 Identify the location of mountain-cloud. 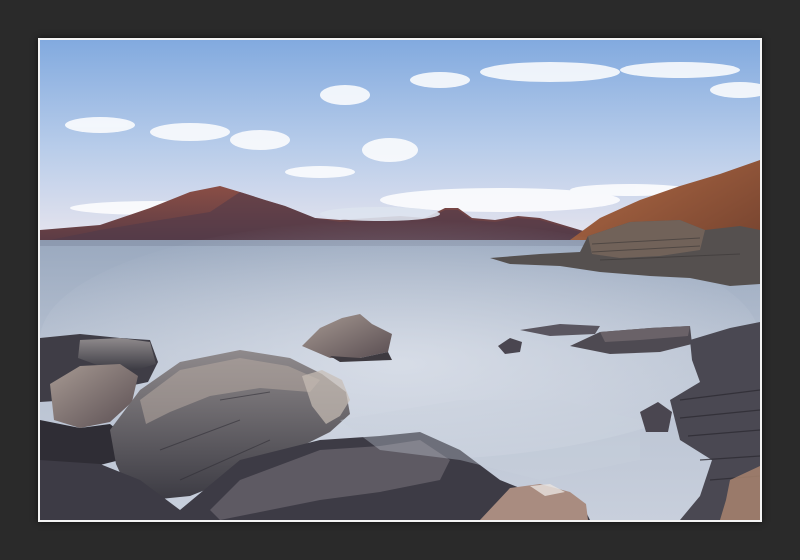
(380, 214).